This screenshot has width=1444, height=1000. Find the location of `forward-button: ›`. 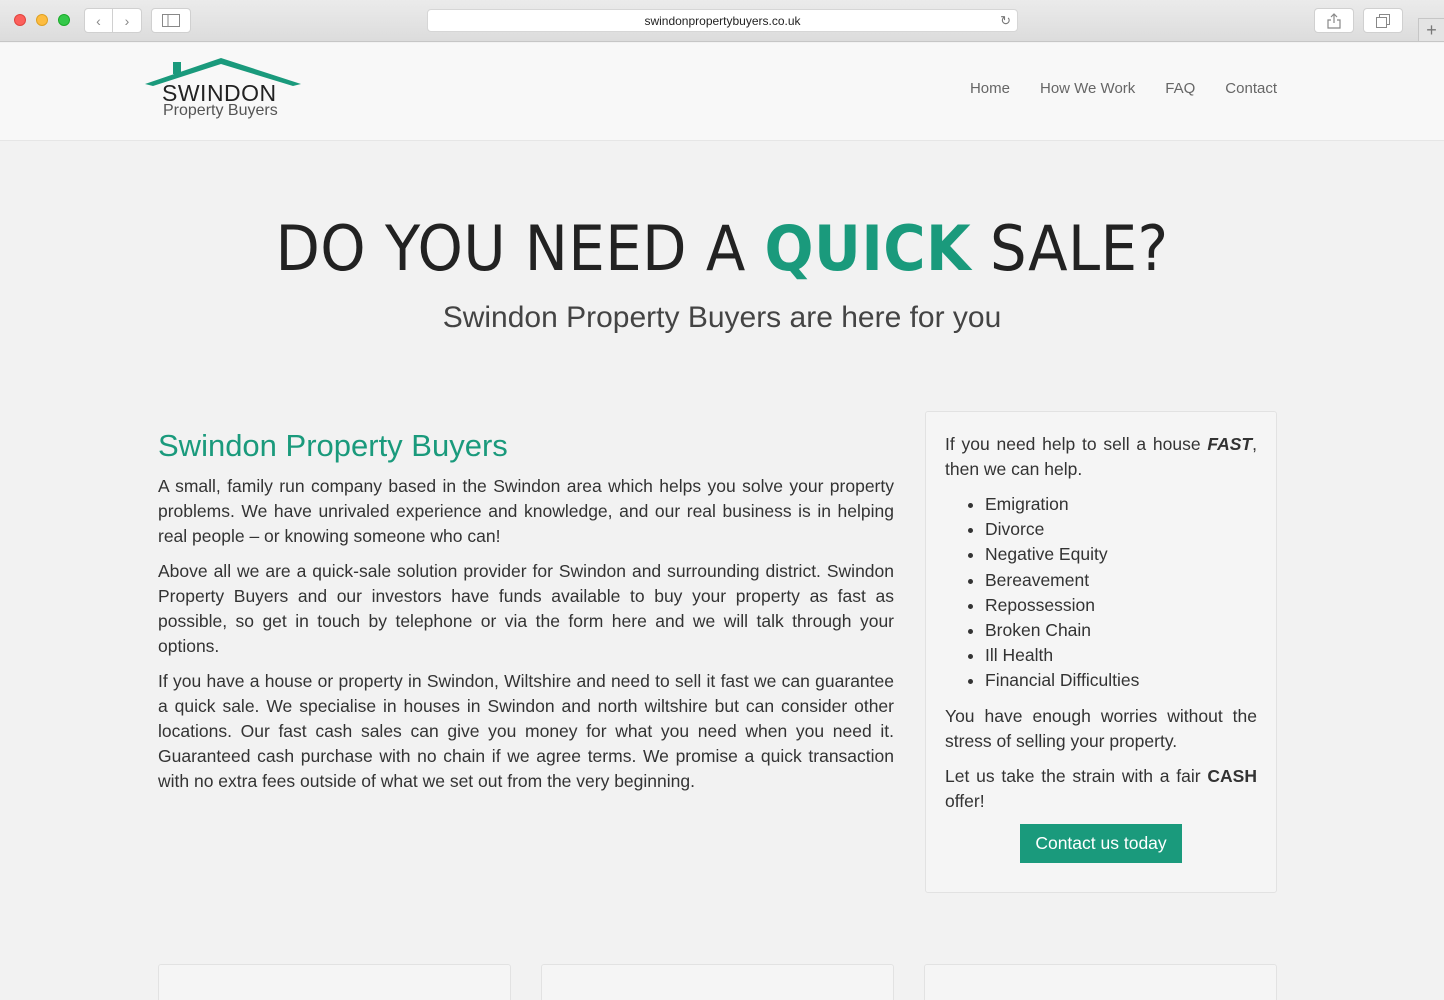

forward-button: › is located at coordinates (127, 20).